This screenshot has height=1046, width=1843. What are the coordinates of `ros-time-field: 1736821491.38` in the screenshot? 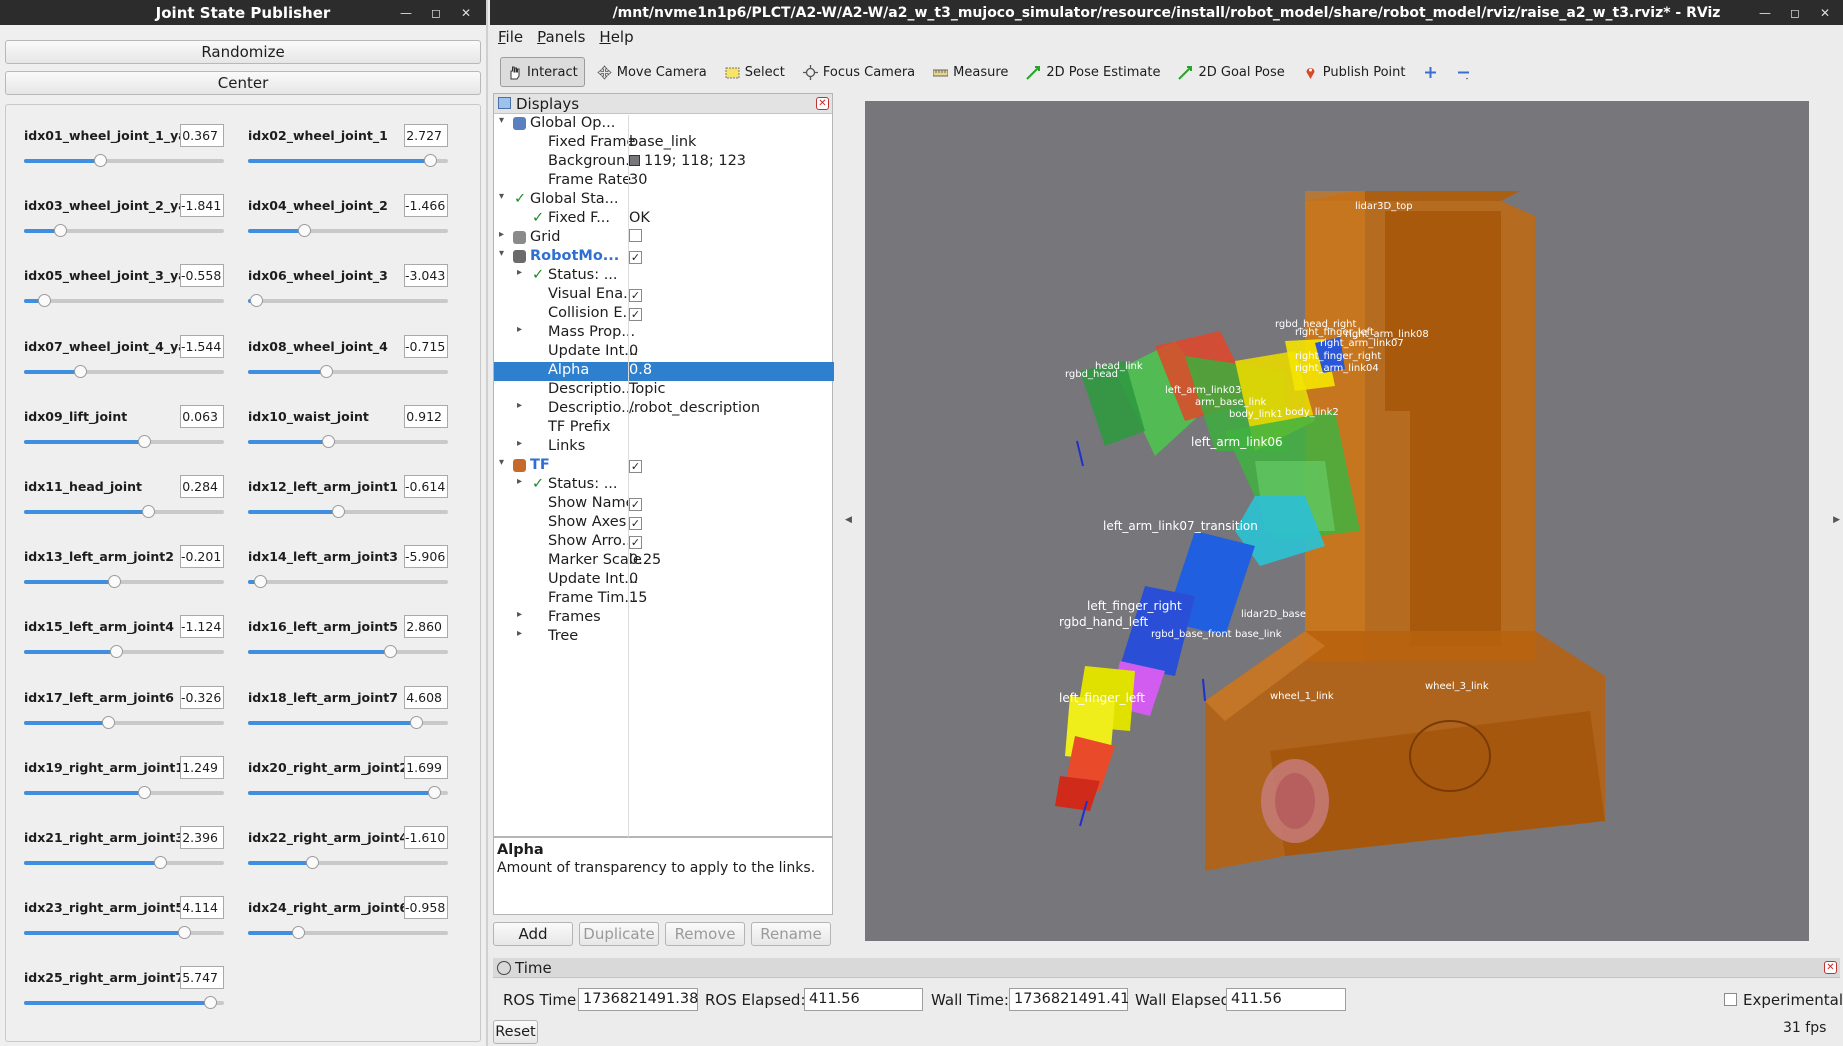 It's located at (638, 999).